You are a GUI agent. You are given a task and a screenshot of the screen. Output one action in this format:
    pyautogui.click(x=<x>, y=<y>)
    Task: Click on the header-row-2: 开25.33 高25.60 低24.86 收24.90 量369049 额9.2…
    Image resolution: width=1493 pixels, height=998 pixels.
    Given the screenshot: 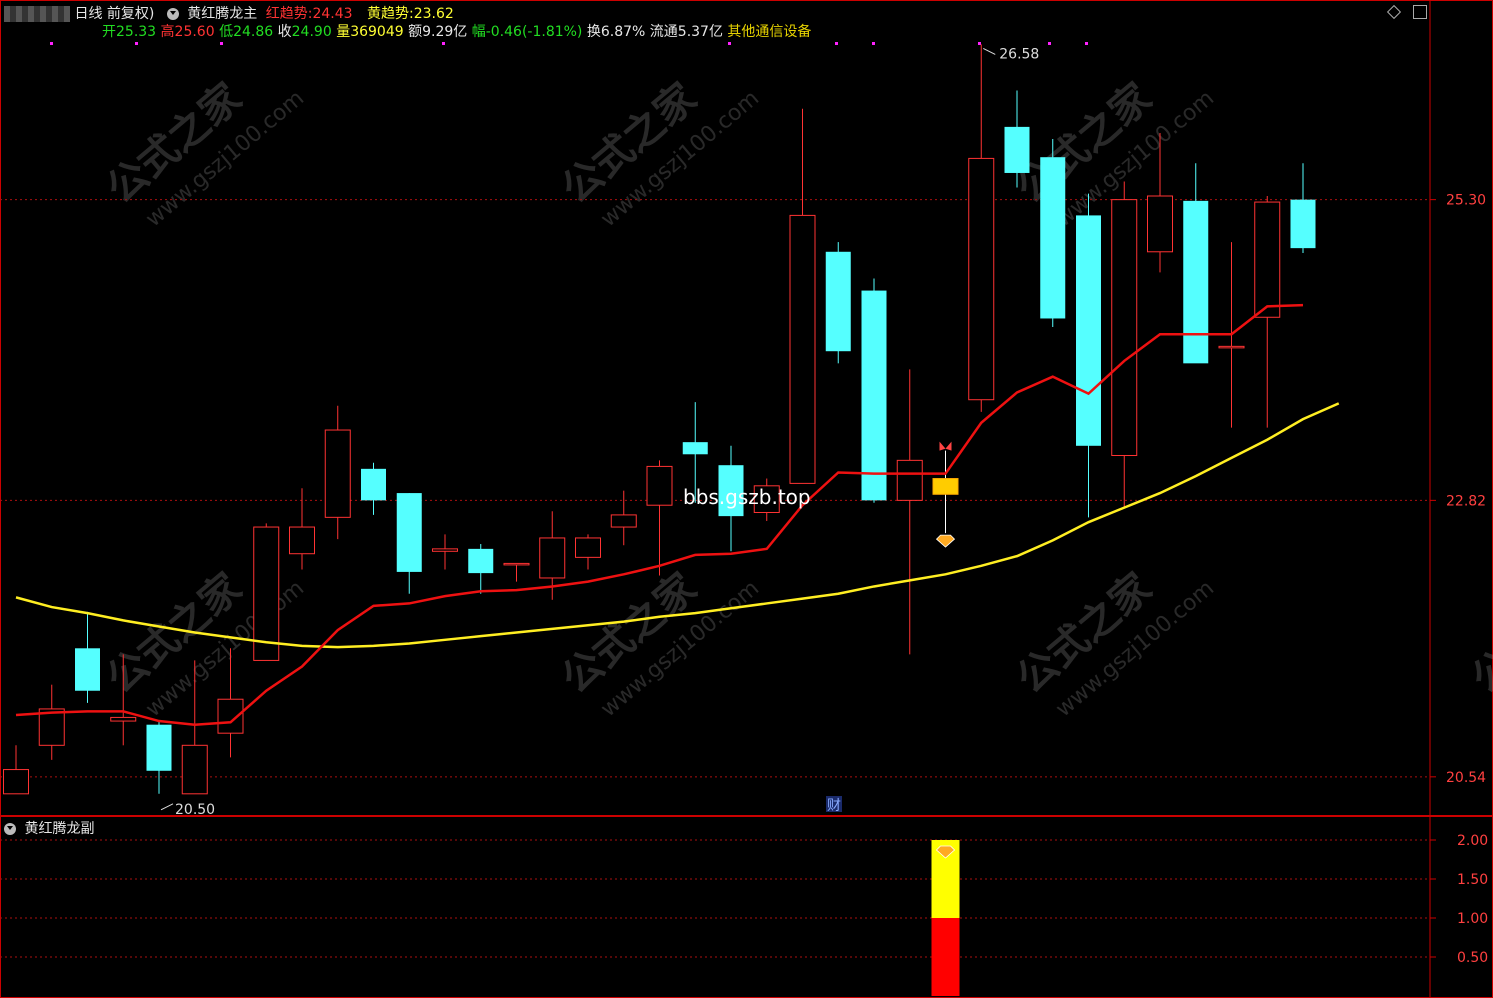 What is the action you would take?
    pyautogui.click(x=456, y=30)
    